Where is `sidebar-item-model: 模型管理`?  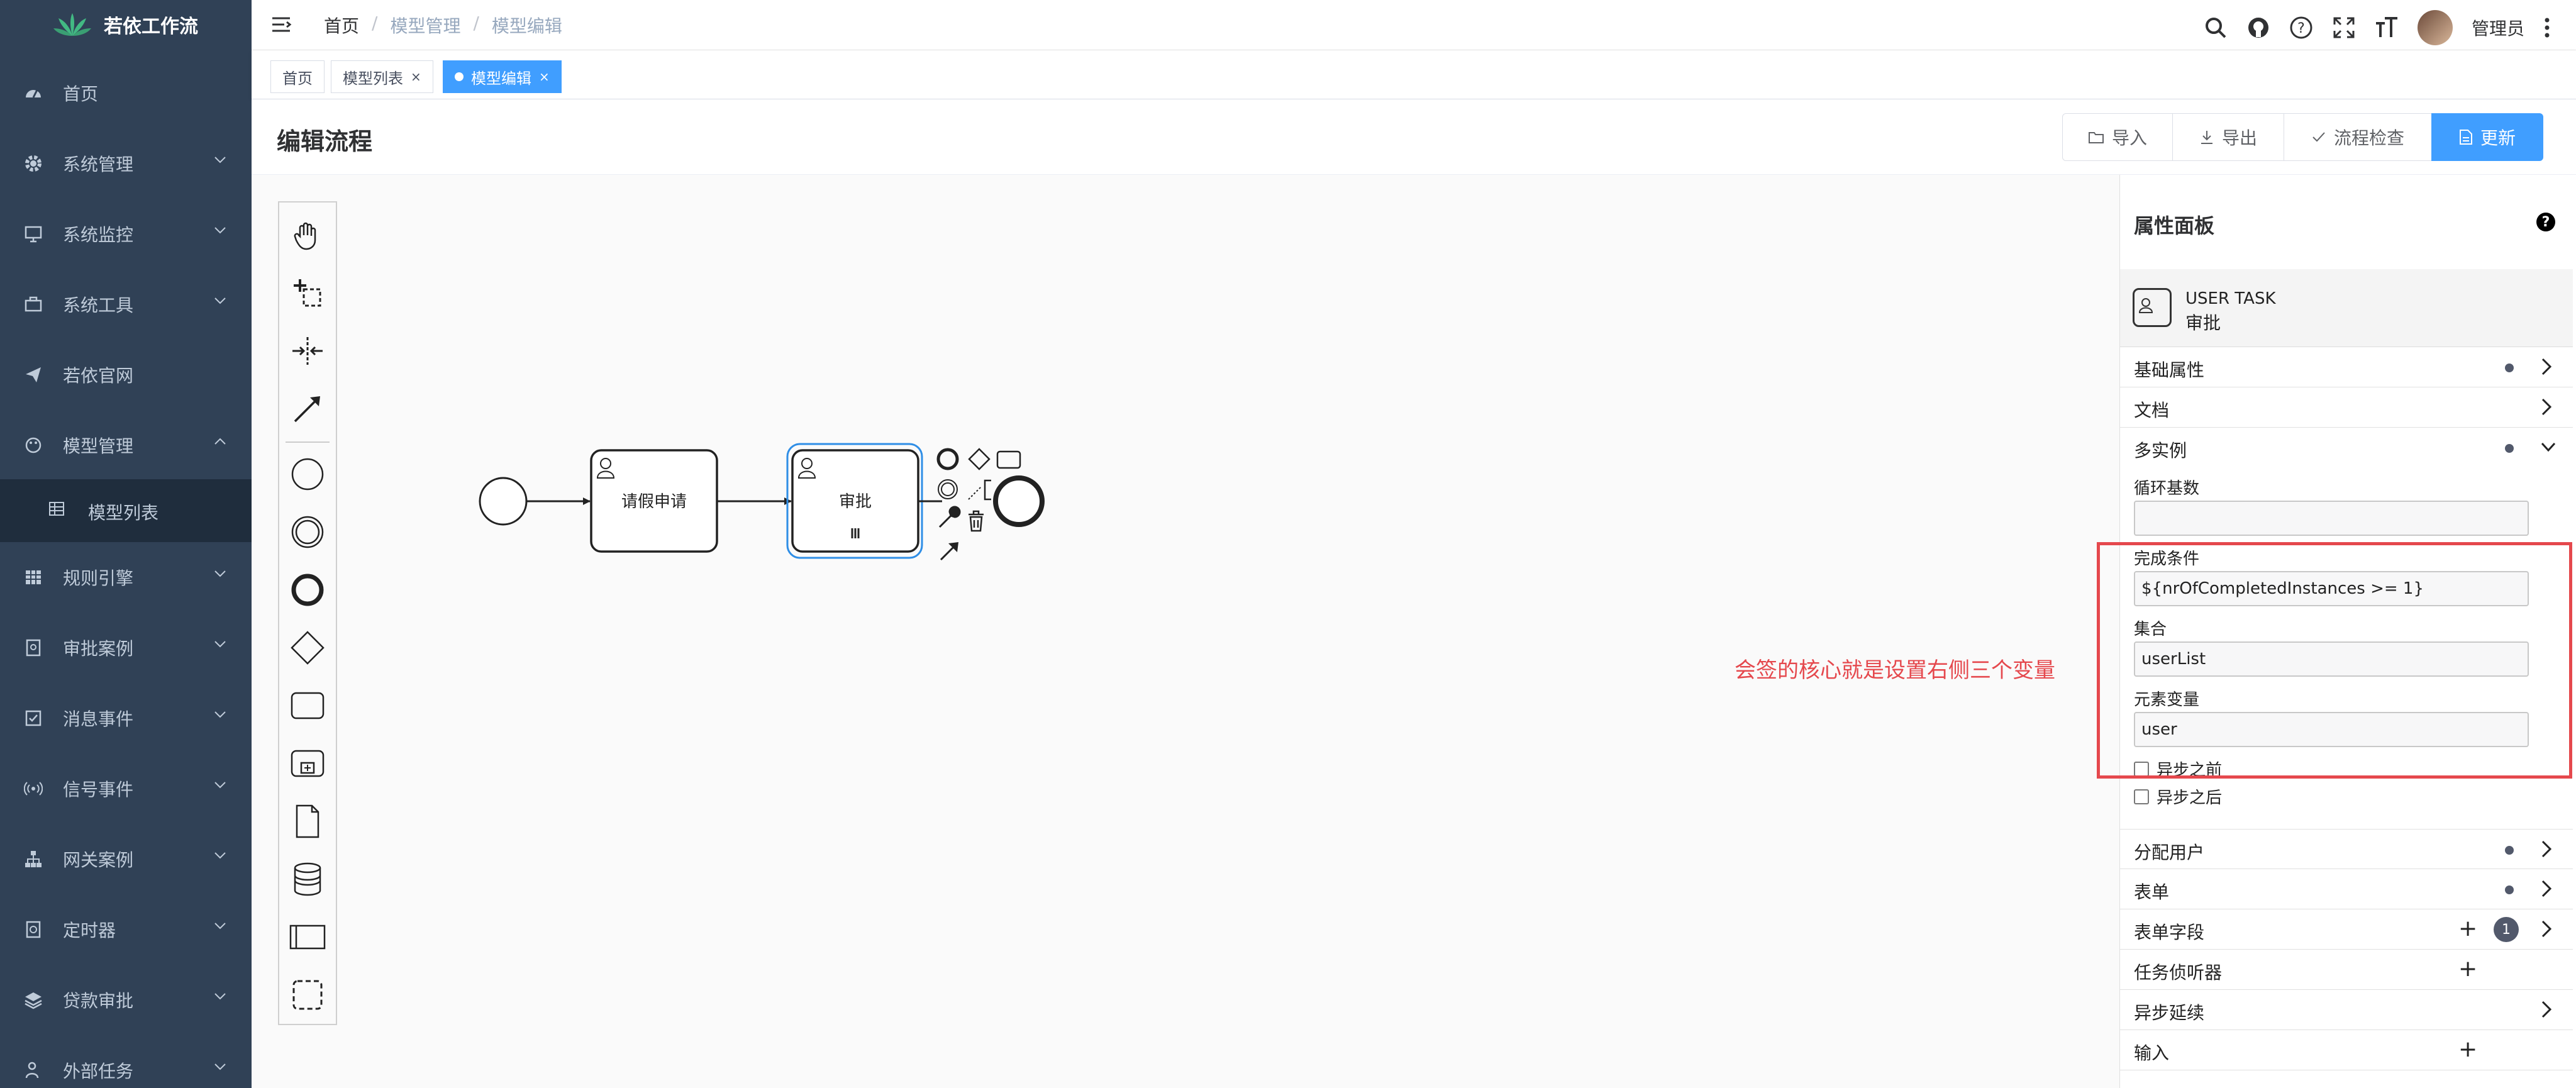 sidebar-item-model: 模型管理 is located at coordinates (126, 446).